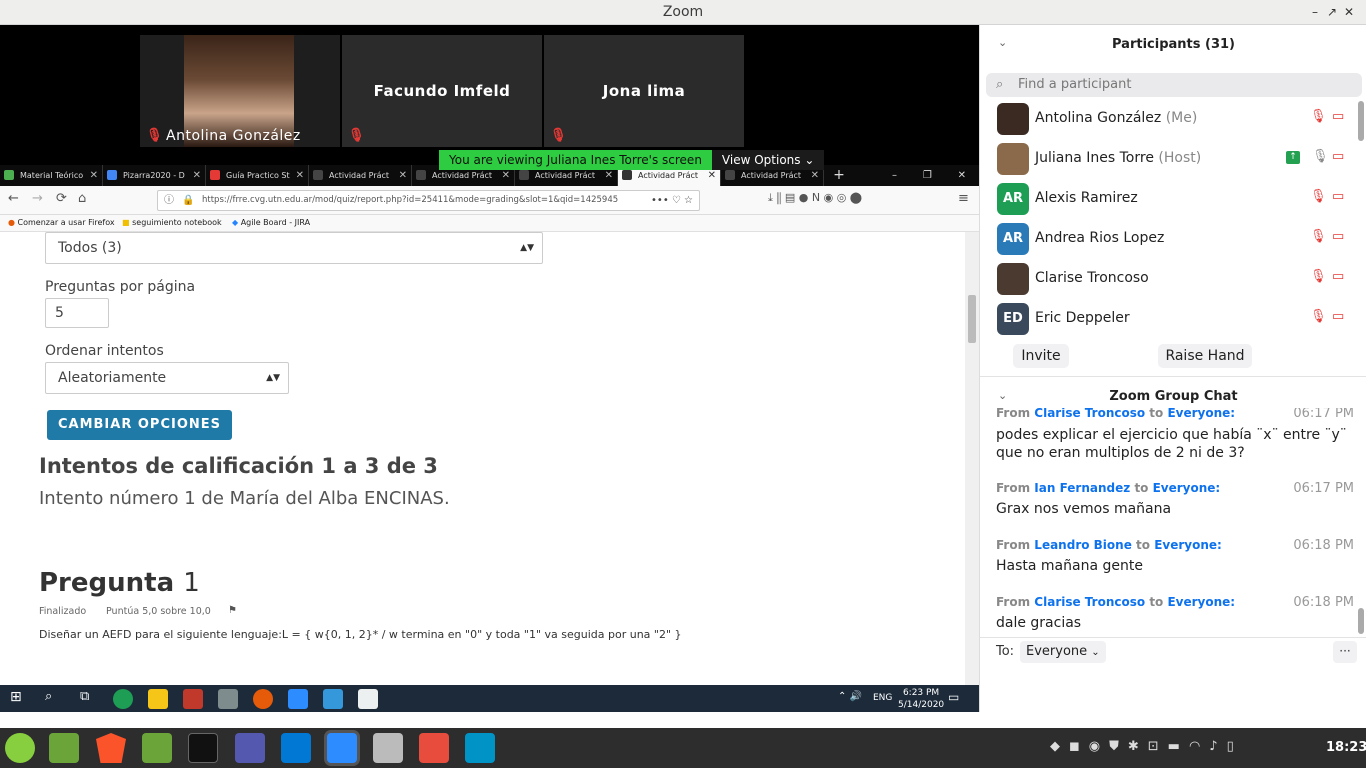 Image resolution: width=1366 pixels, height=768 pixels. I want to click on bookmark: ● Comenzar a usar Firefox, so click(61, 223).